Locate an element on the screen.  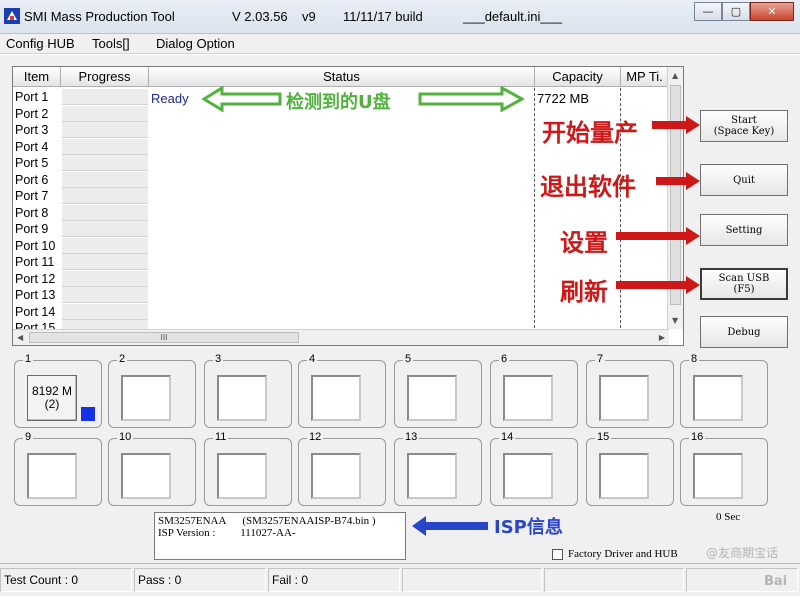
port-box-number: 11 is located at coordinates (221, 437).